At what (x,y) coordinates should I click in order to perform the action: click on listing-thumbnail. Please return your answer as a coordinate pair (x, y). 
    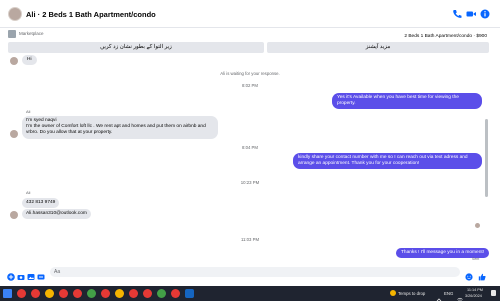
    Looking at the image, I should click on (12, 34).